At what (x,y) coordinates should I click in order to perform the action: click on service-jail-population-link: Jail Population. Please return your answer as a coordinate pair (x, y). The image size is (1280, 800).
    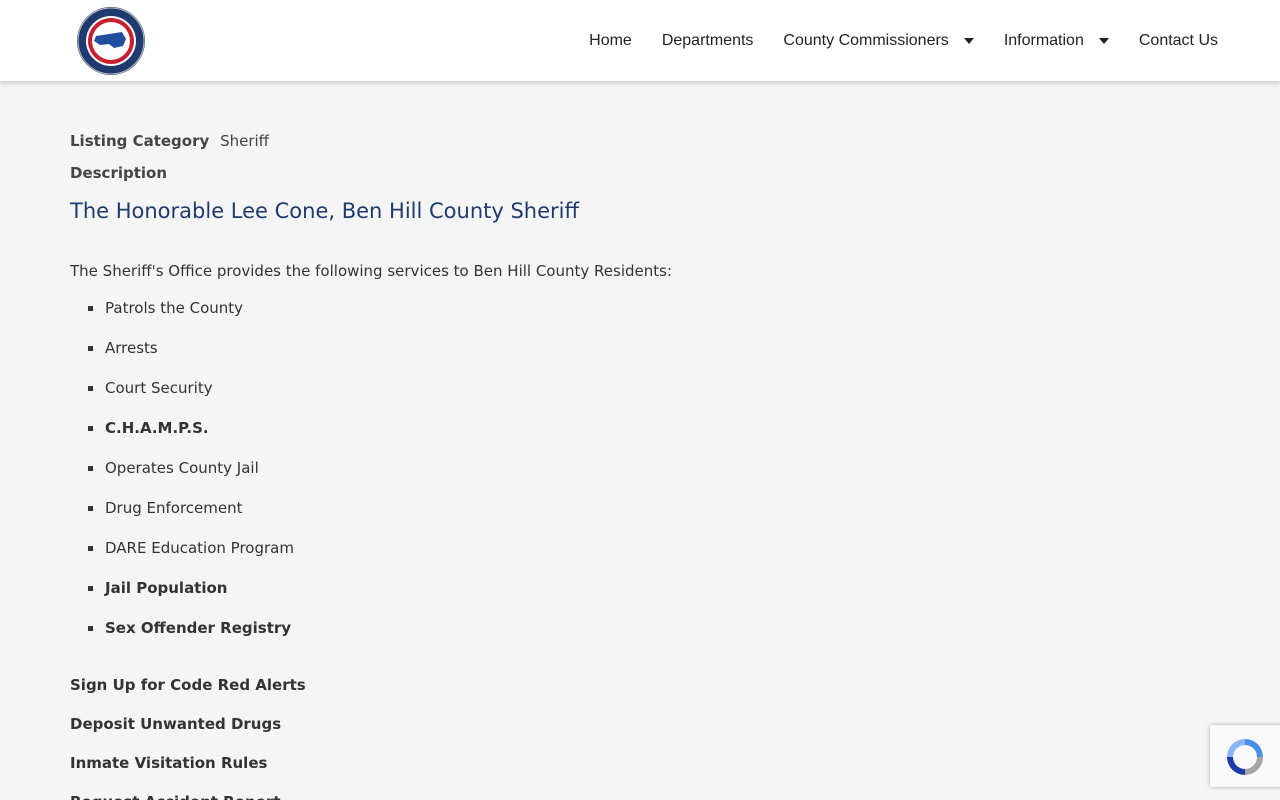
    Looking at the image, I should click on (191, 598).